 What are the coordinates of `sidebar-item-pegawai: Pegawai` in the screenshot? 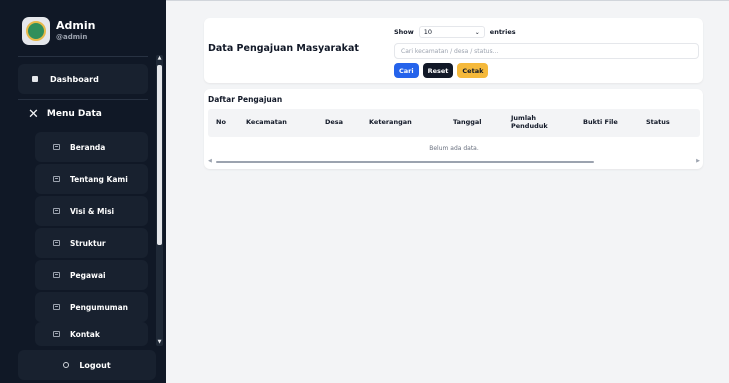 It's located at (91, 275).